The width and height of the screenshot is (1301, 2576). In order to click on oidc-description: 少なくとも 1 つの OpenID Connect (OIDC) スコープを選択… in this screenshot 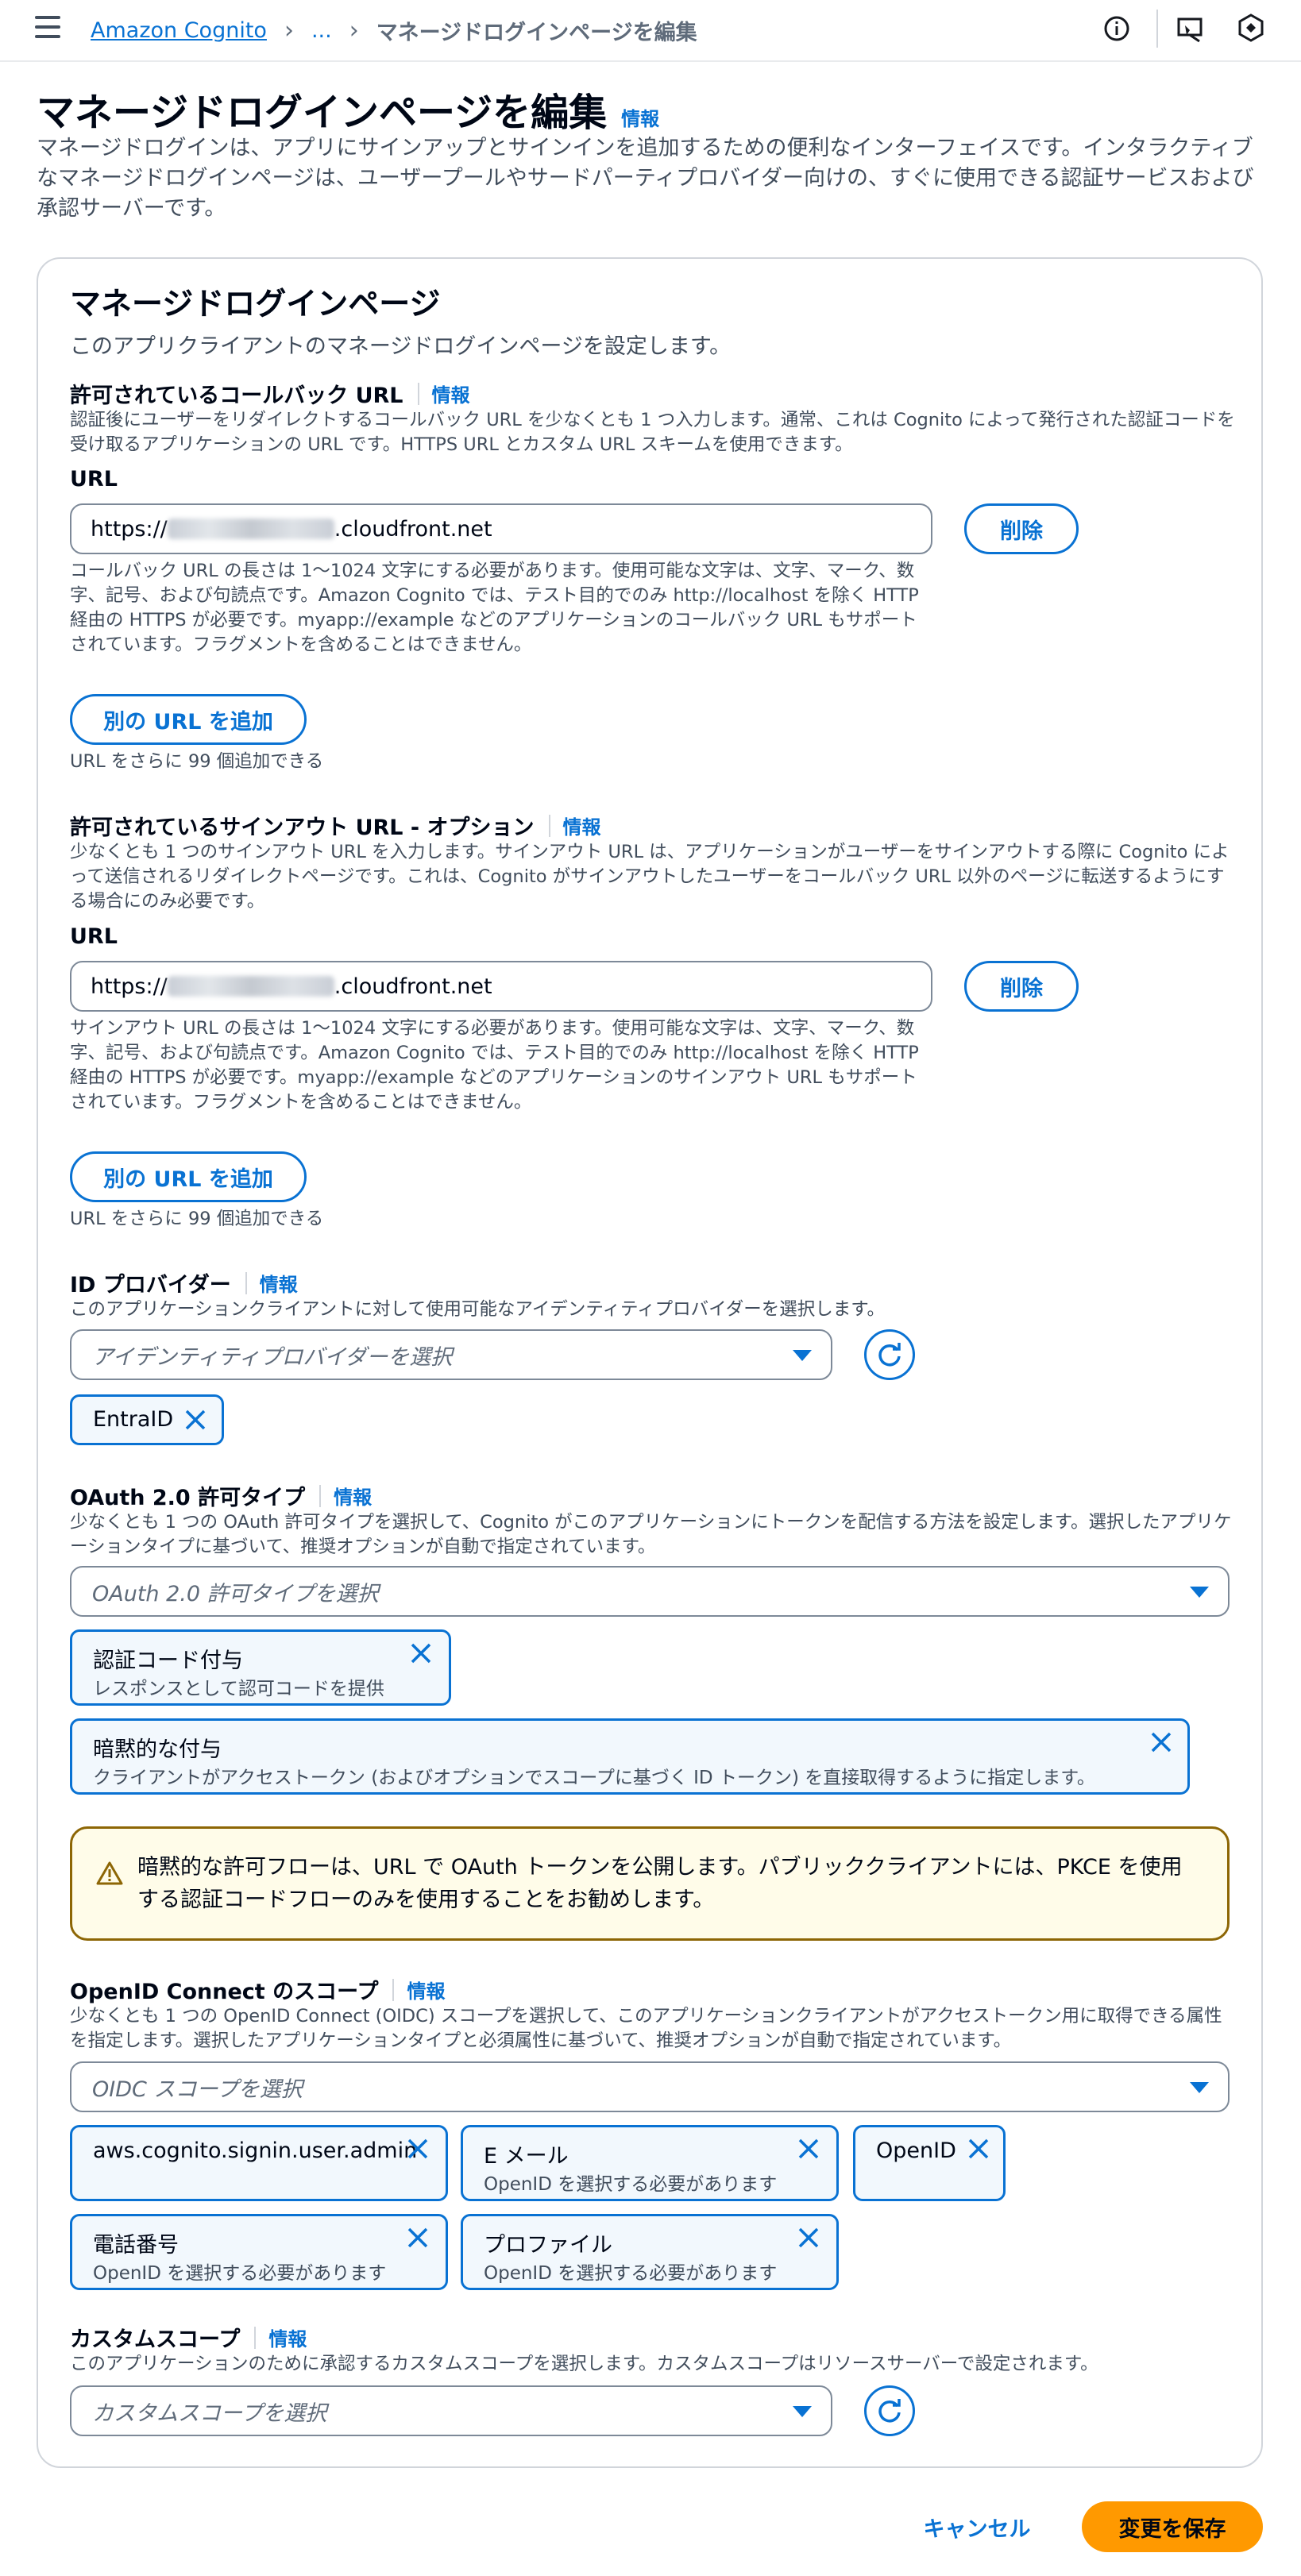, I will do `click(646, 2028)`.